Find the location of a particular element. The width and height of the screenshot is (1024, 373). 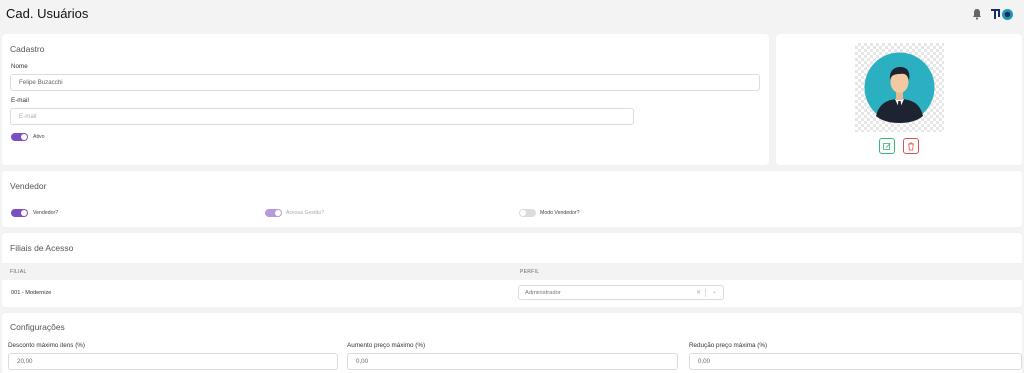

aumento-label: Aumento preço máximo (%) is located at coordinates (386, 345).